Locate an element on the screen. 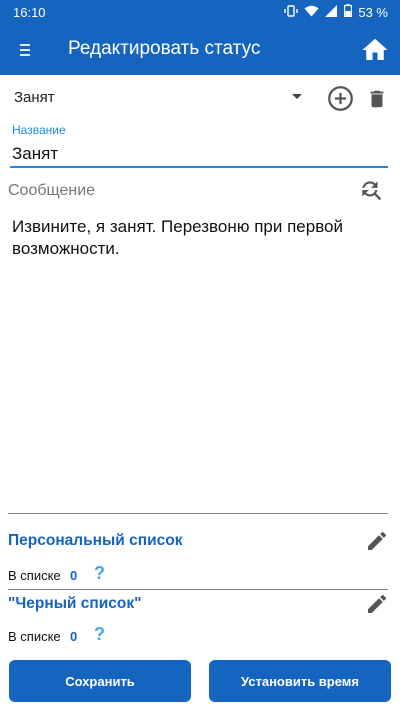 The height and width of the screenshot is (711, 400). clock: 16:10 is located at coordinates (29, 12).